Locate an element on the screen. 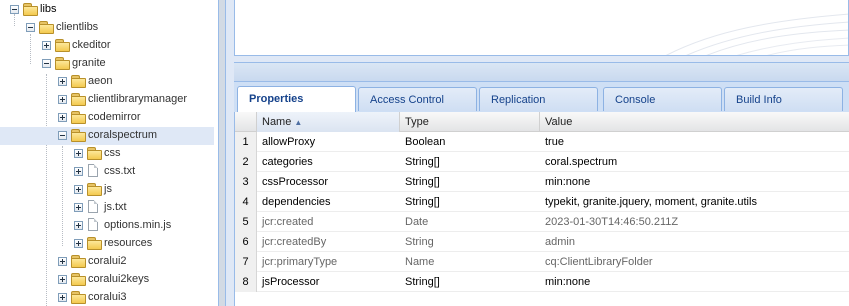  tree-node: coralui2 is located at coordinates (107, 262).